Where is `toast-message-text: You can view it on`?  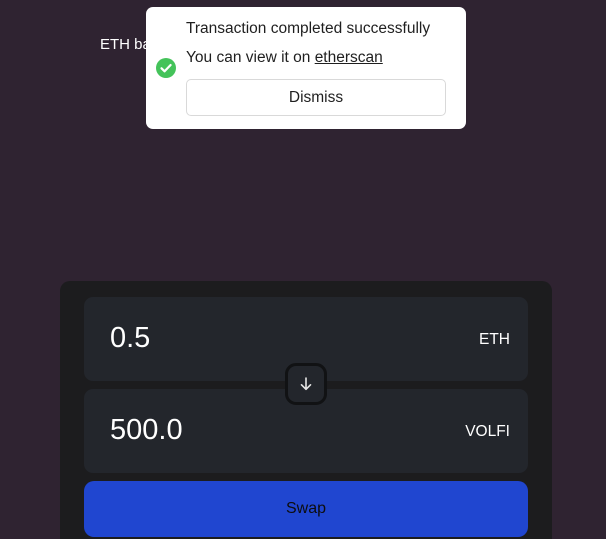
toast-message-text: You can view it on is located at coordinates (250, 57).